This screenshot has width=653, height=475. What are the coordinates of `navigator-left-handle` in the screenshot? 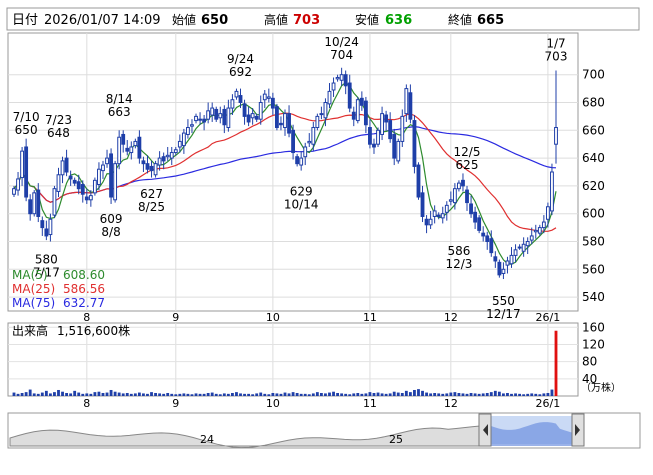 It's located at (485, 430).